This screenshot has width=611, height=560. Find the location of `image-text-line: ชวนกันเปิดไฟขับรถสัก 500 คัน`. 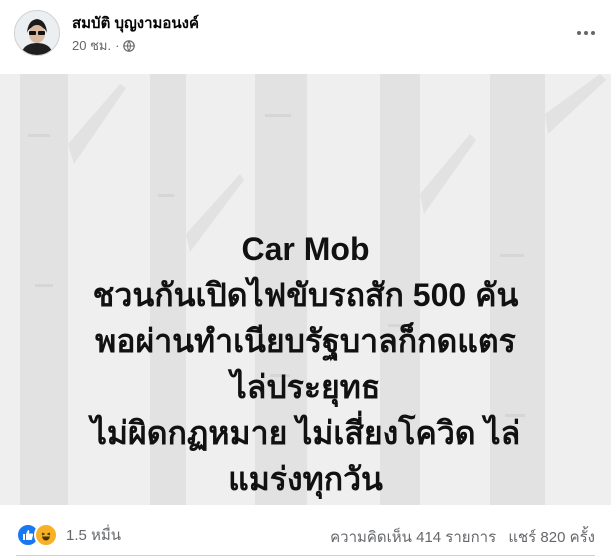

image-text-line: ชวนกันเปิดไฟขับรถสัก 500 คัน is located at coordinates (305, 294).